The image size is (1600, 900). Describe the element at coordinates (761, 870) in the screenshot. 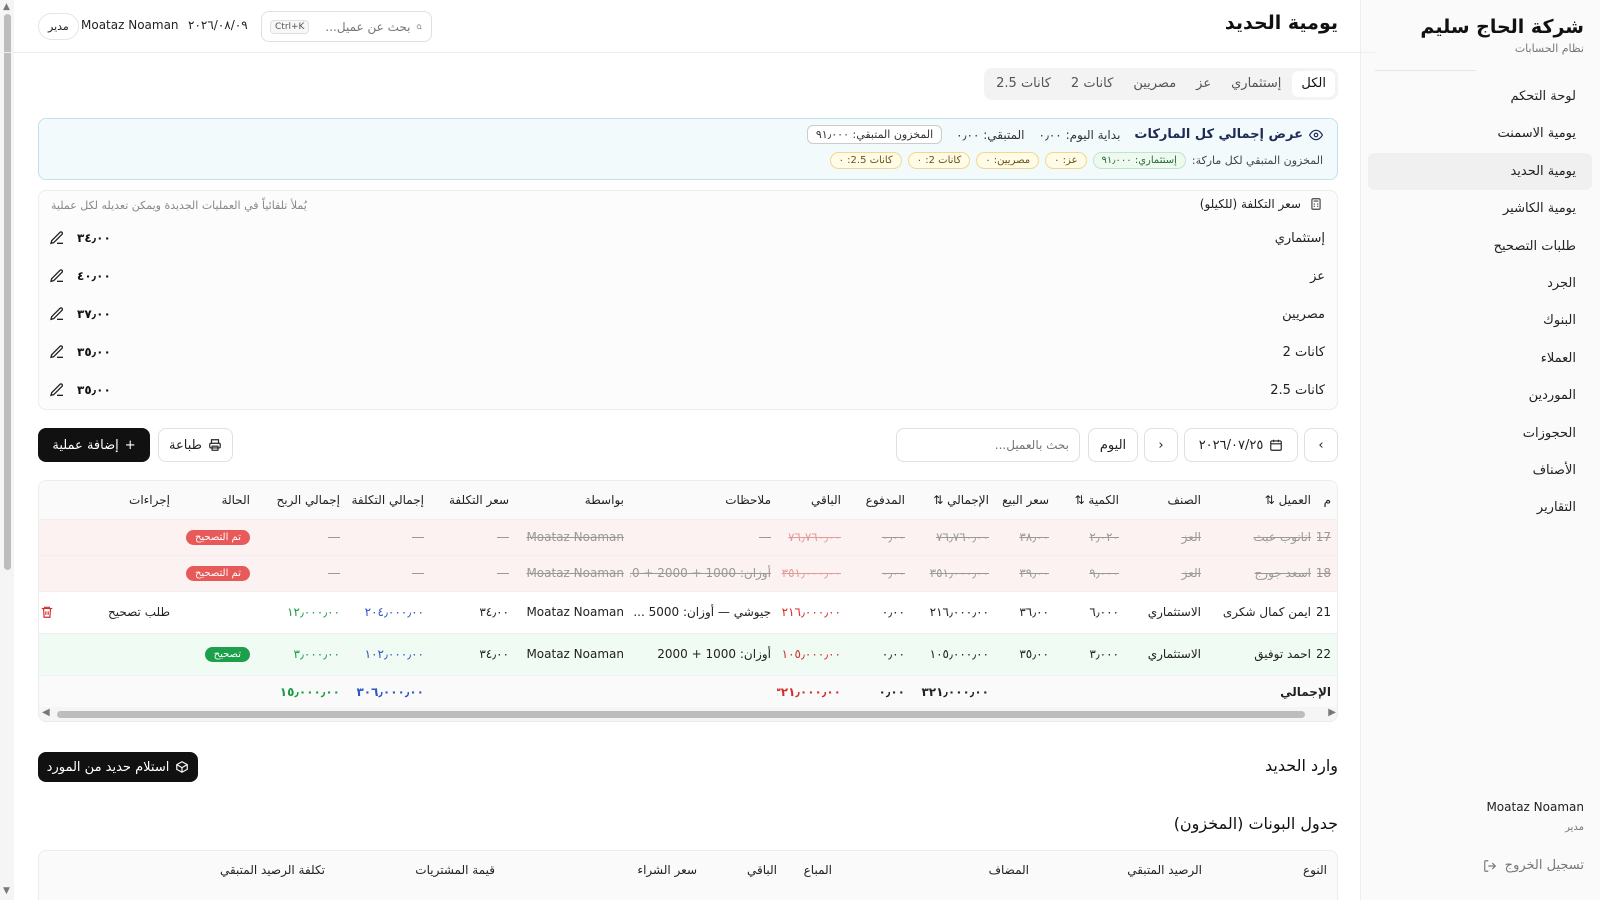

I see `inv-col-remaining: الباقي` at that location.